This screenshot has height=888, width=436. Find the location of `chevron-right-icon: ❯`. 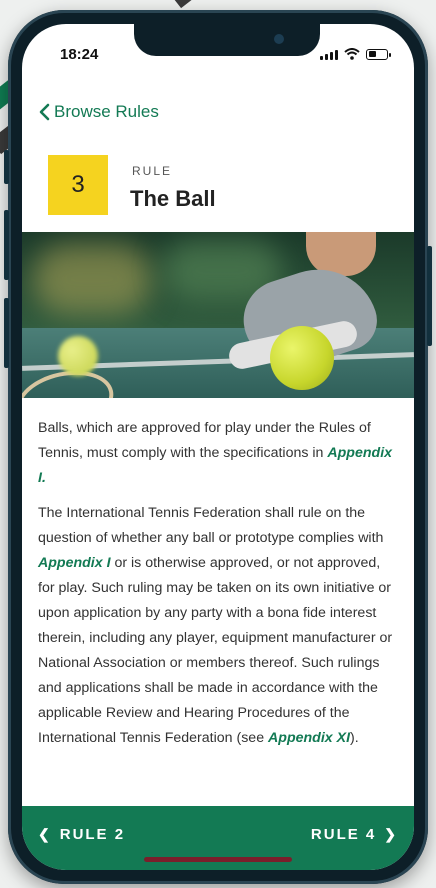

chevron-right-icon: ❯ is located at coordinates (391, 833).